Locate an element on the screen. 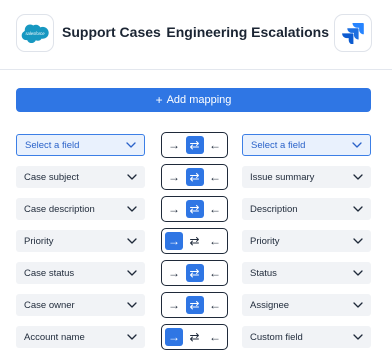 The height and width of the screenshot is (358, 392). target-field-label: Custom field is located at coordinates (276, 337).